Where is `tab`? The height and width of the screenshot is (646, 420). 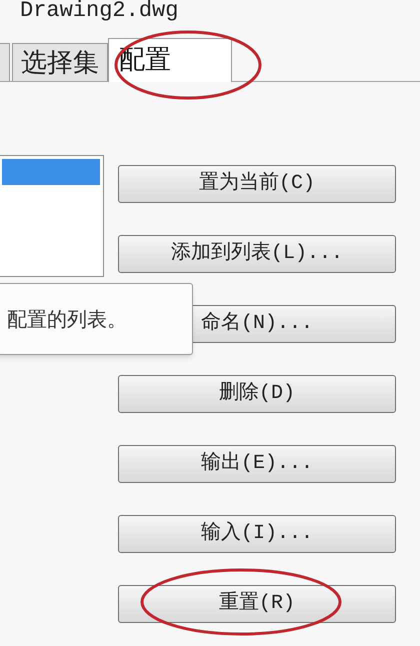 tab is located at coordinates (5, 62).